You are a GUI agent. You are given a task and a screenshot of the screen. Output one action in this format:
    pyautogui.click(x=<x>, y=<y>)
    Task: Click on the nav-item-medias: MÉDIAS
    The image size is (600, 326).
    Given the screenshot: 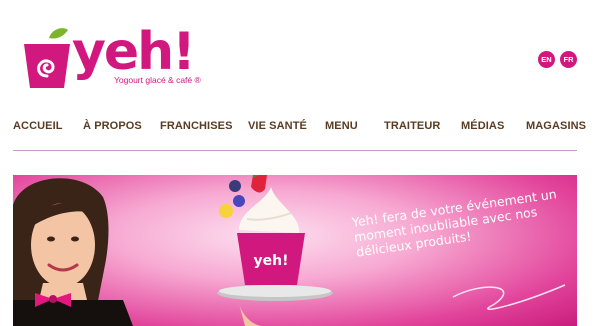 What is the action you would take?
    pyautogui.click(x=482, y=126)
    